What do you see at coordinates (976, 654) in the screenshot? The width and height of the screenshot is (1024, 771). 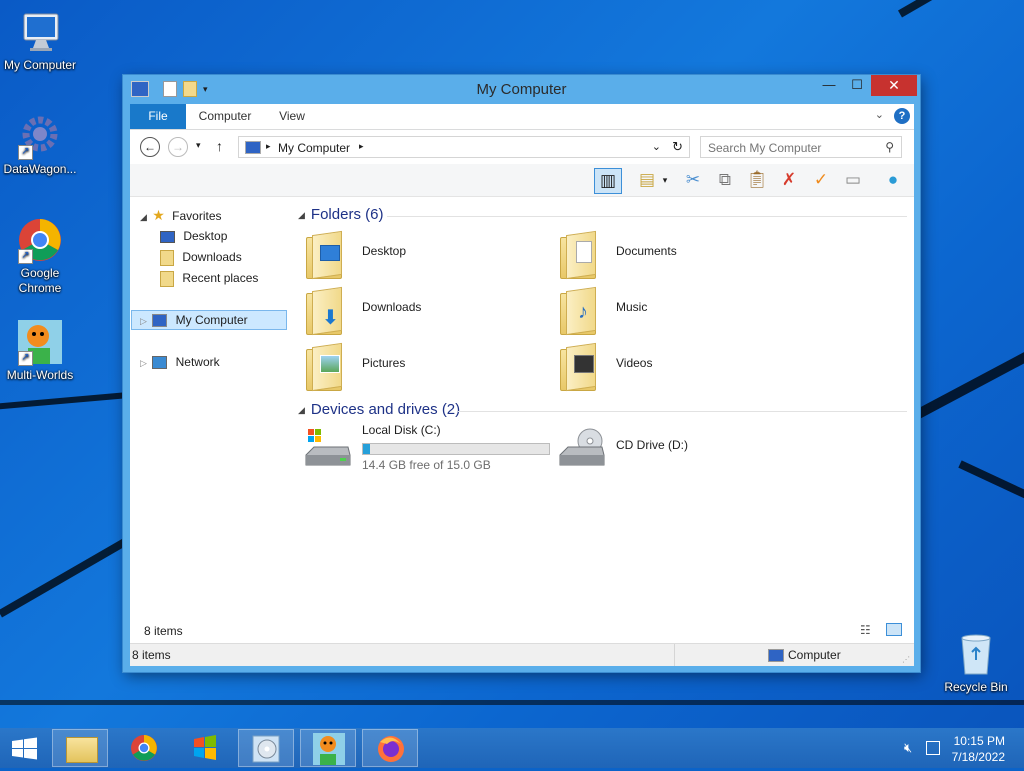 I see `recycle-bin-icon` at bounding box center [976, 654].